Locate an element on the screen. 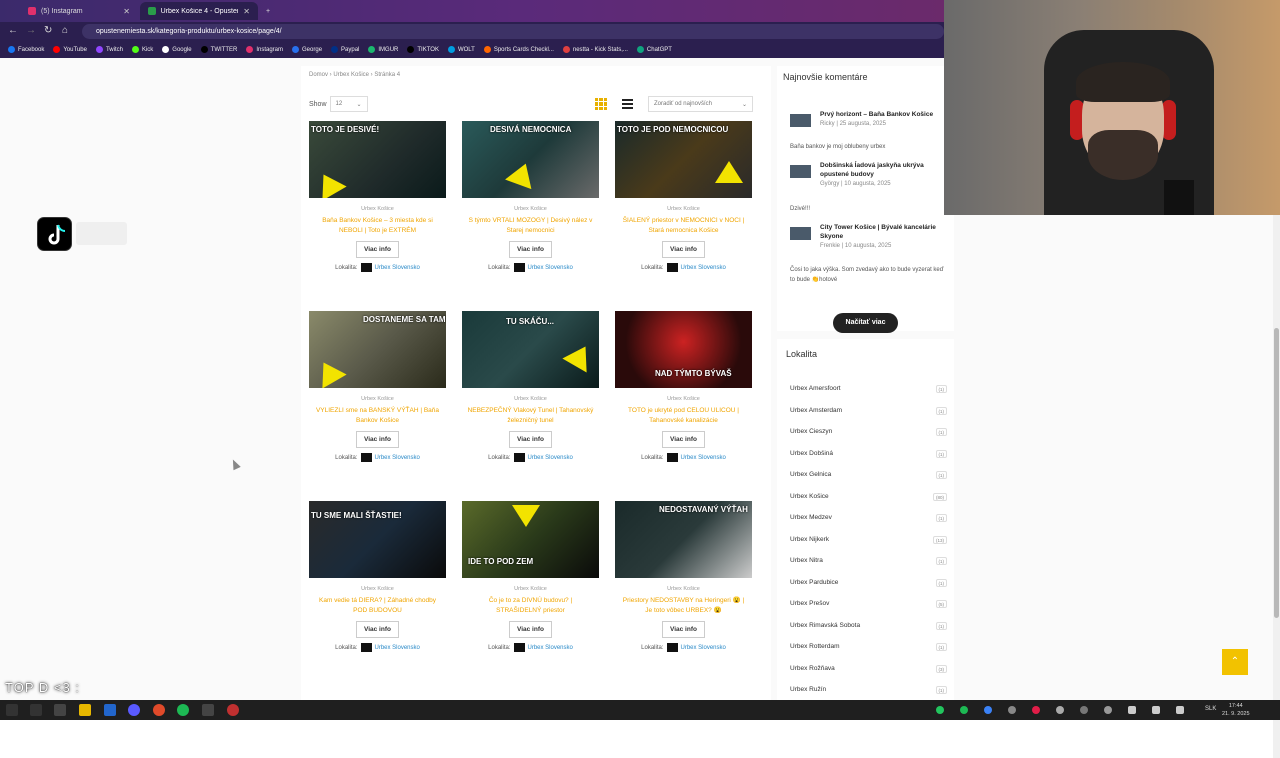 This screenshot has height=758, width=1280. location-item: Urbex Nijkerk (13) is located at coordinates (868, 539).